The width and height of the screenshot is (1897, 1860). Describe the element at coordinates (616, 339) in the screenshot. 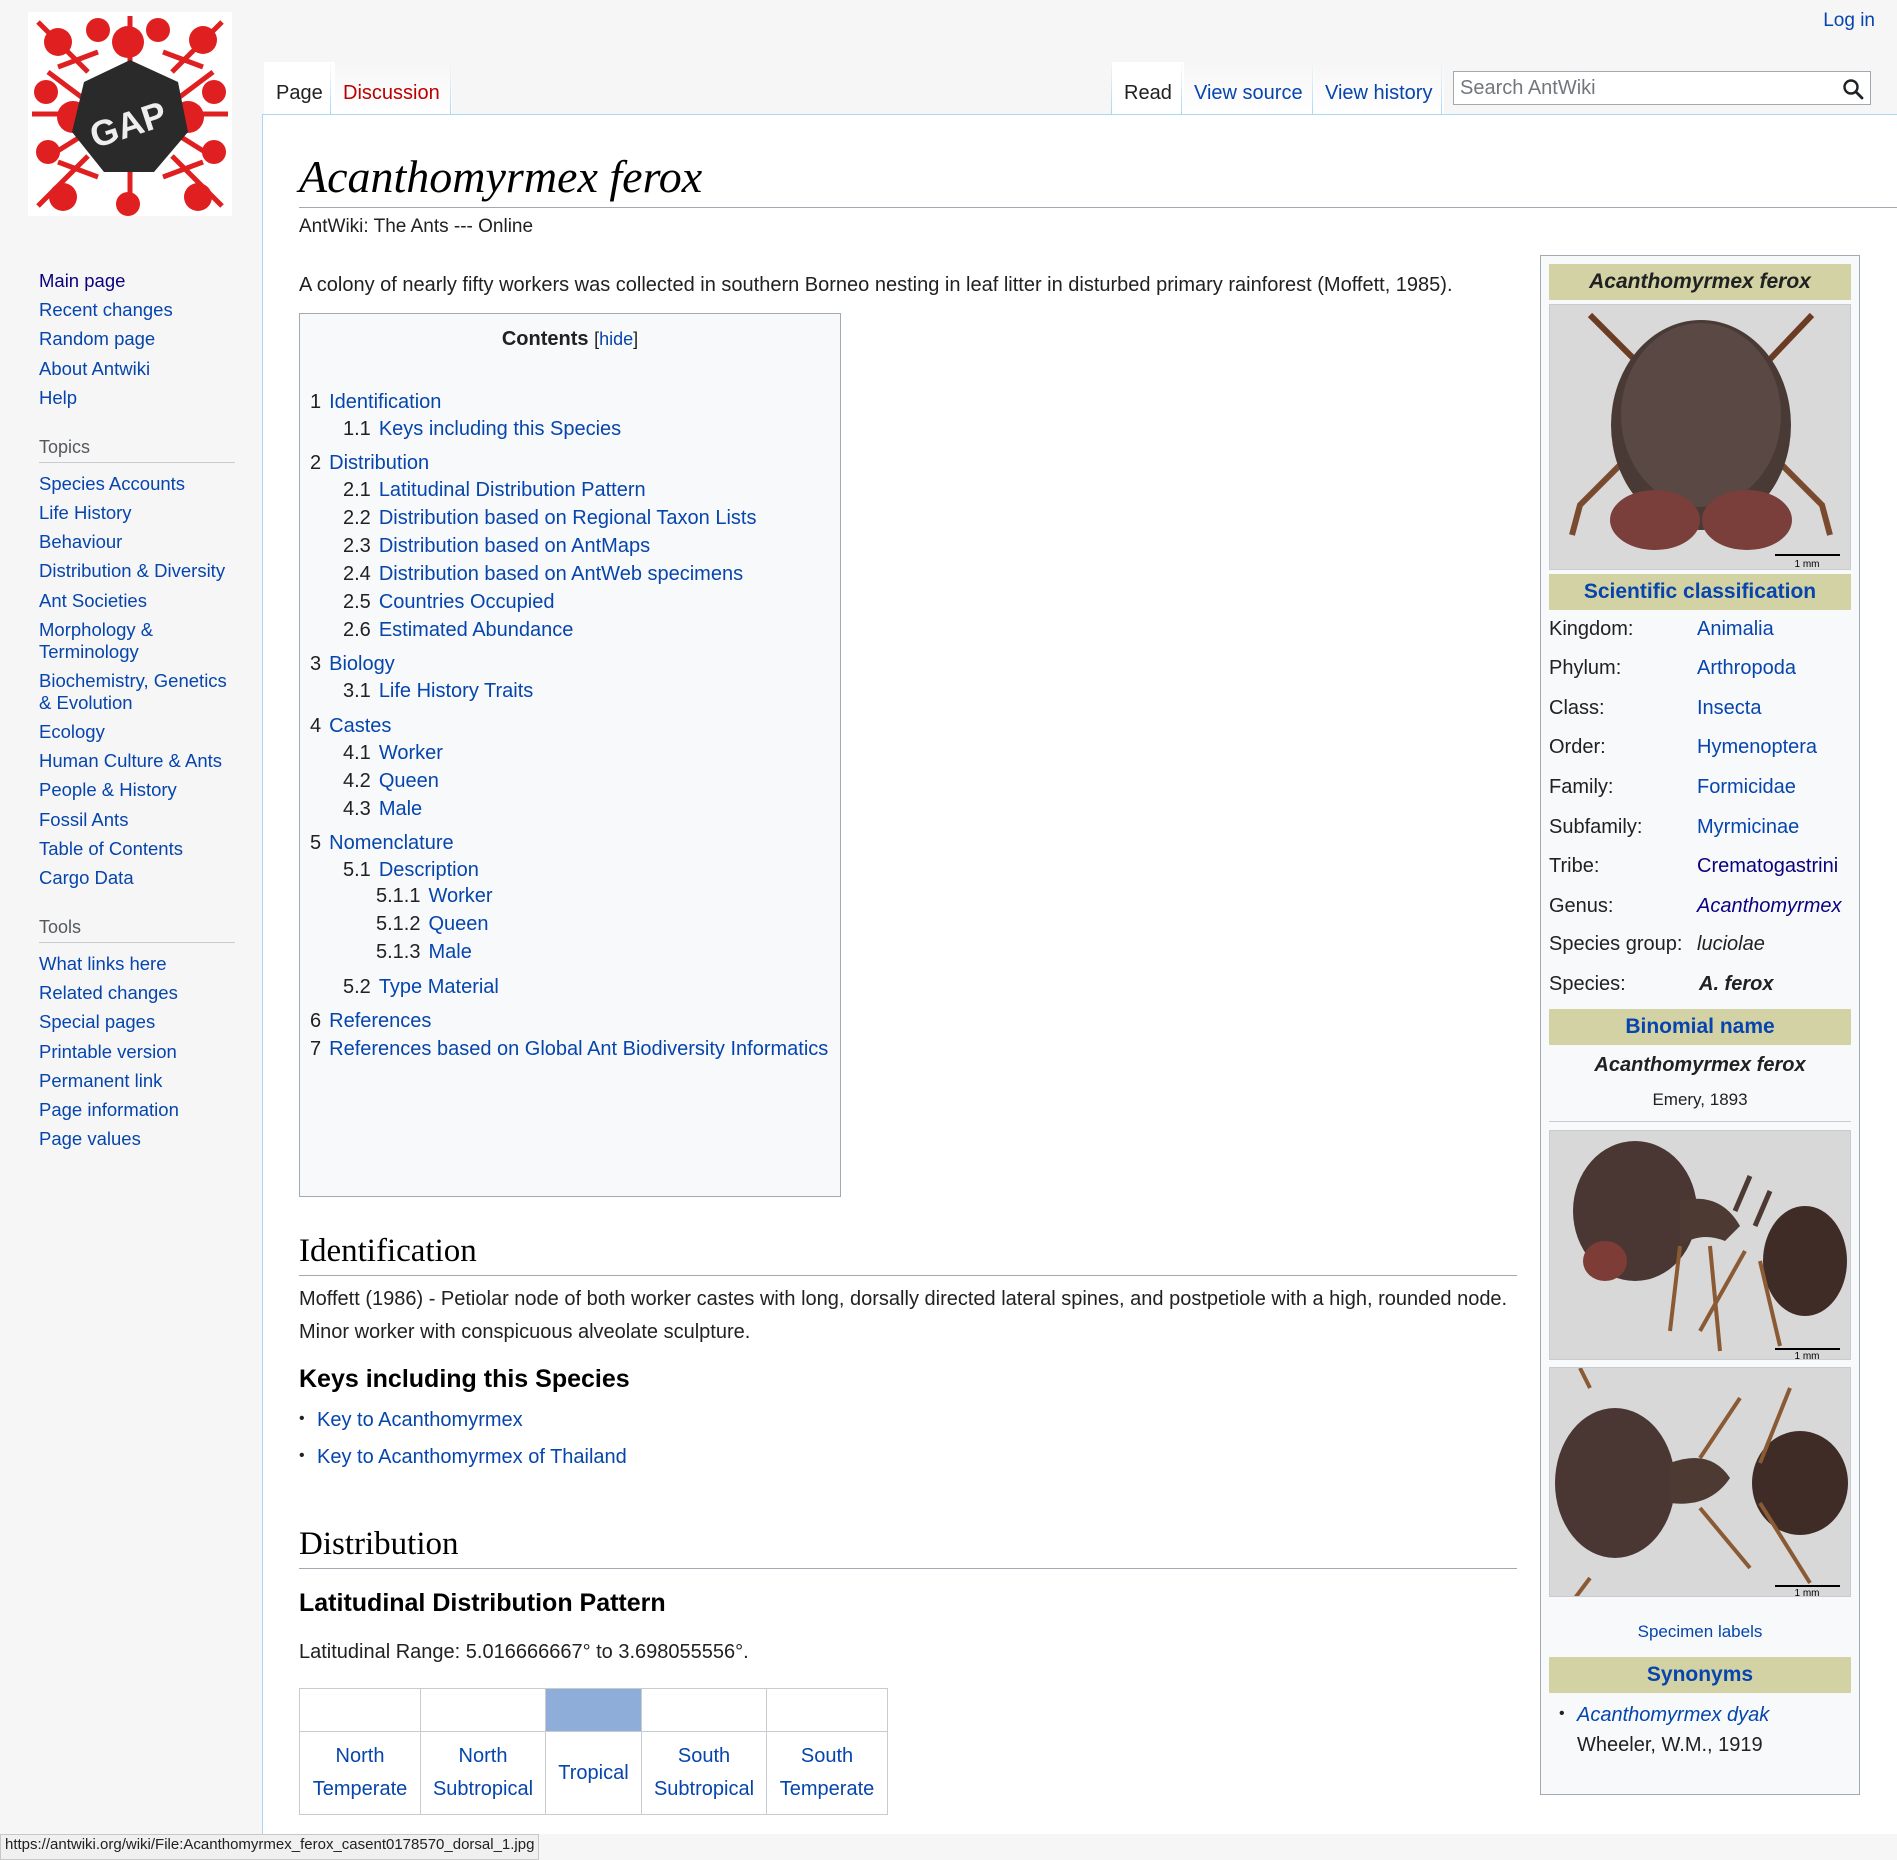

I see `toc-hide-link: hide` at that location.